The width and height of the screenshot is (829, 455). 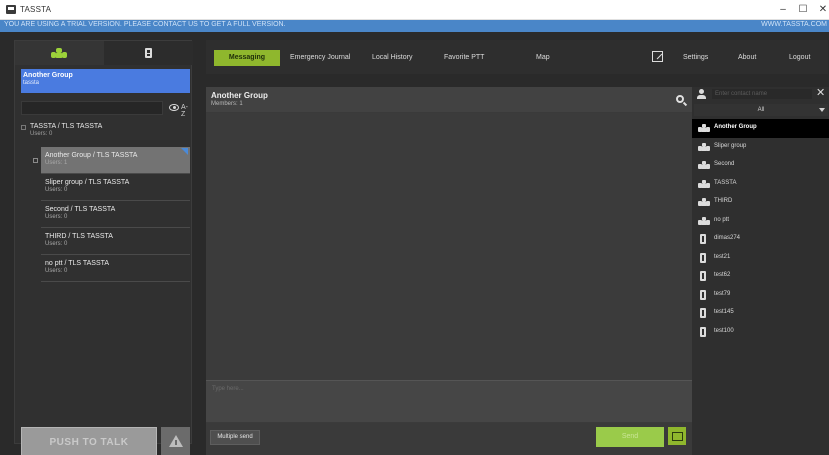 I want to click on chat-footer: Multiple send Send, so click(x=449, y=439).